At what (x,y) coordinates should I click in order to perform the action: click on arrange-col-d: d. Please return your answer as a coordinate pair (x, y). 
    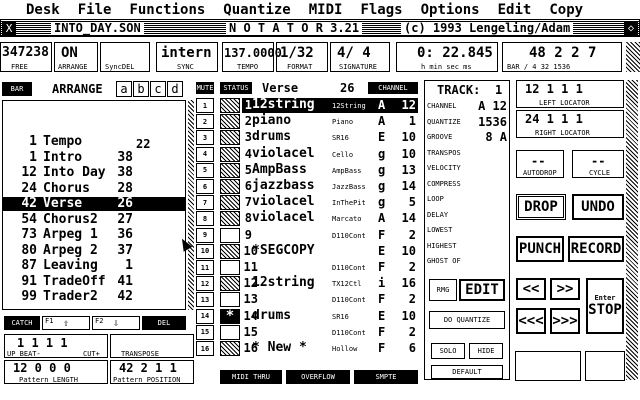
    Looking at the image, I should click on (175, 89).